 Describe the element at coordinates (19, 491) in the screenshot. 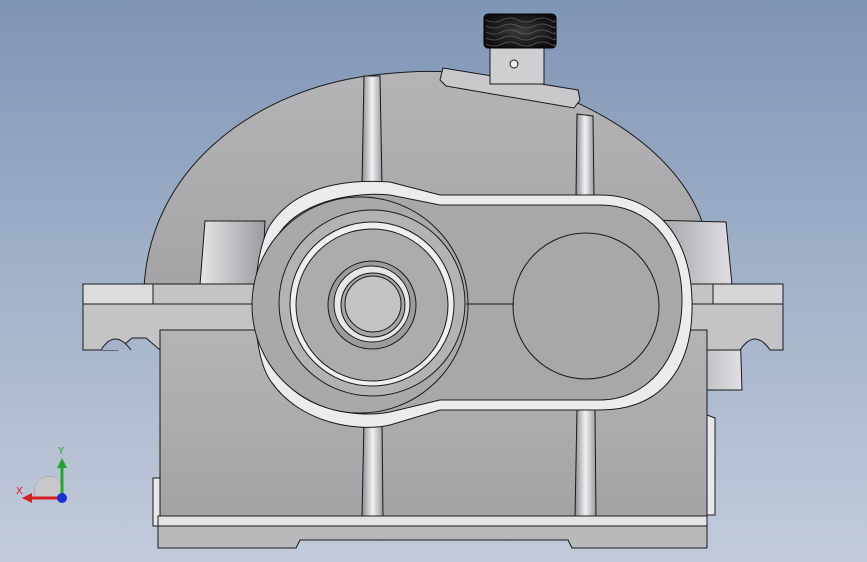

I see `x-axis-label: X` at that location.